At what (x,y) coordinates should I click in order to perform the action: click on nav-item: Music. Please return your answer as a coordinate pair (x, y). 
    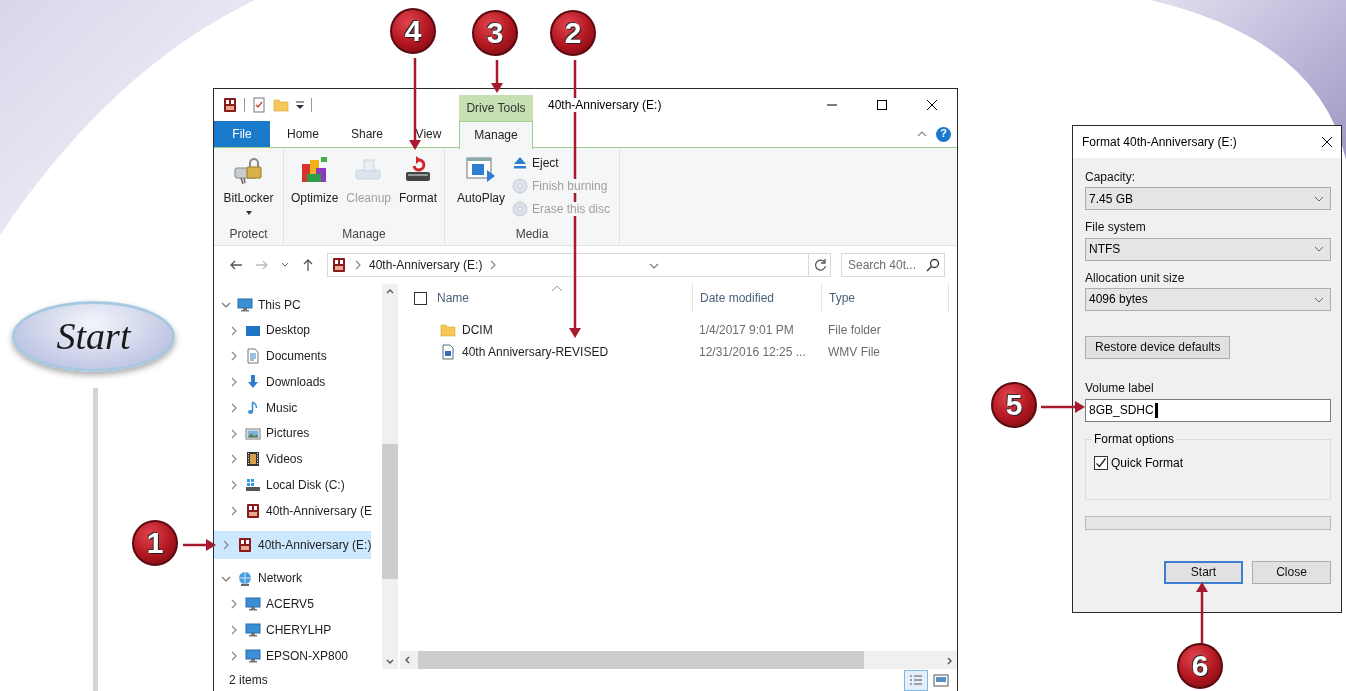
    Looking at the image, I should click on (256, 408).